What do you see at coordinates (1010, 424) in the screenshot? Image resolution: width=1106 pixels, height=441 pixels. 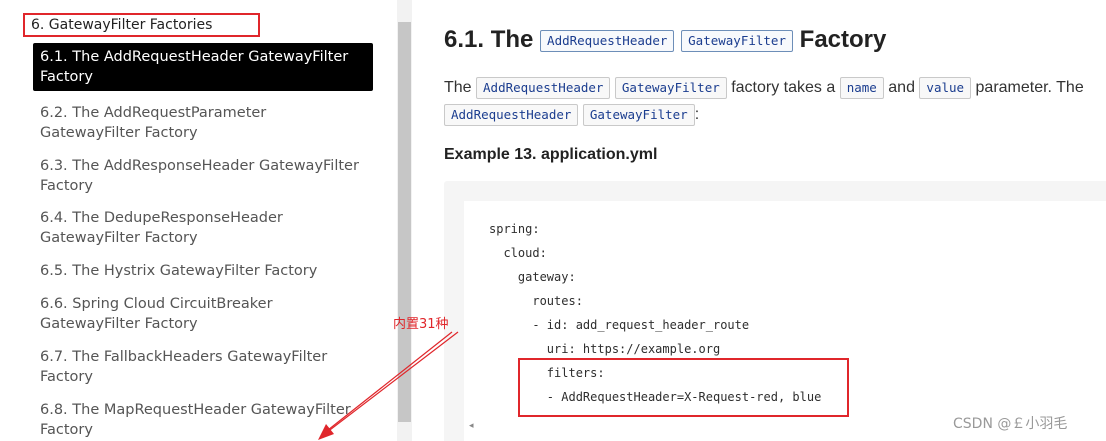 I see `watermark: CSDN @￡小羽毛` at bounding box center [1010, 424].